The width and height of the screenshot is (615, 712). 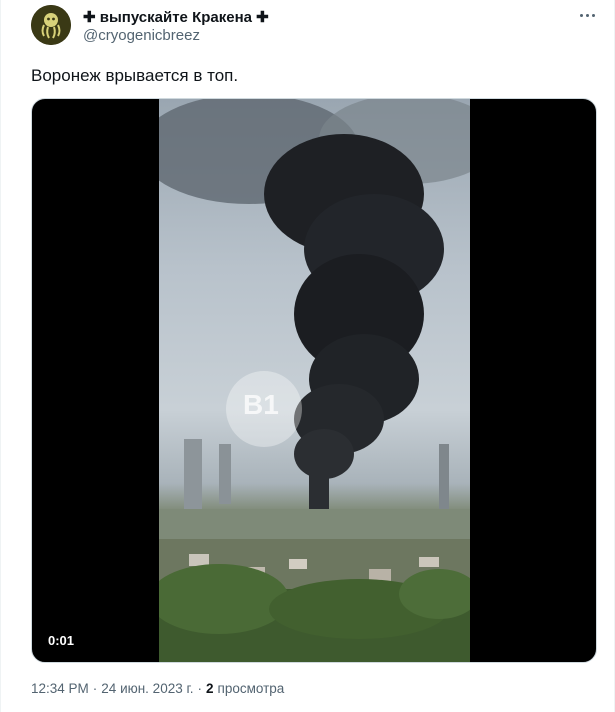 I want to click on tweet-date: 24 июн. 2023 г., so click(x=147, y=688).